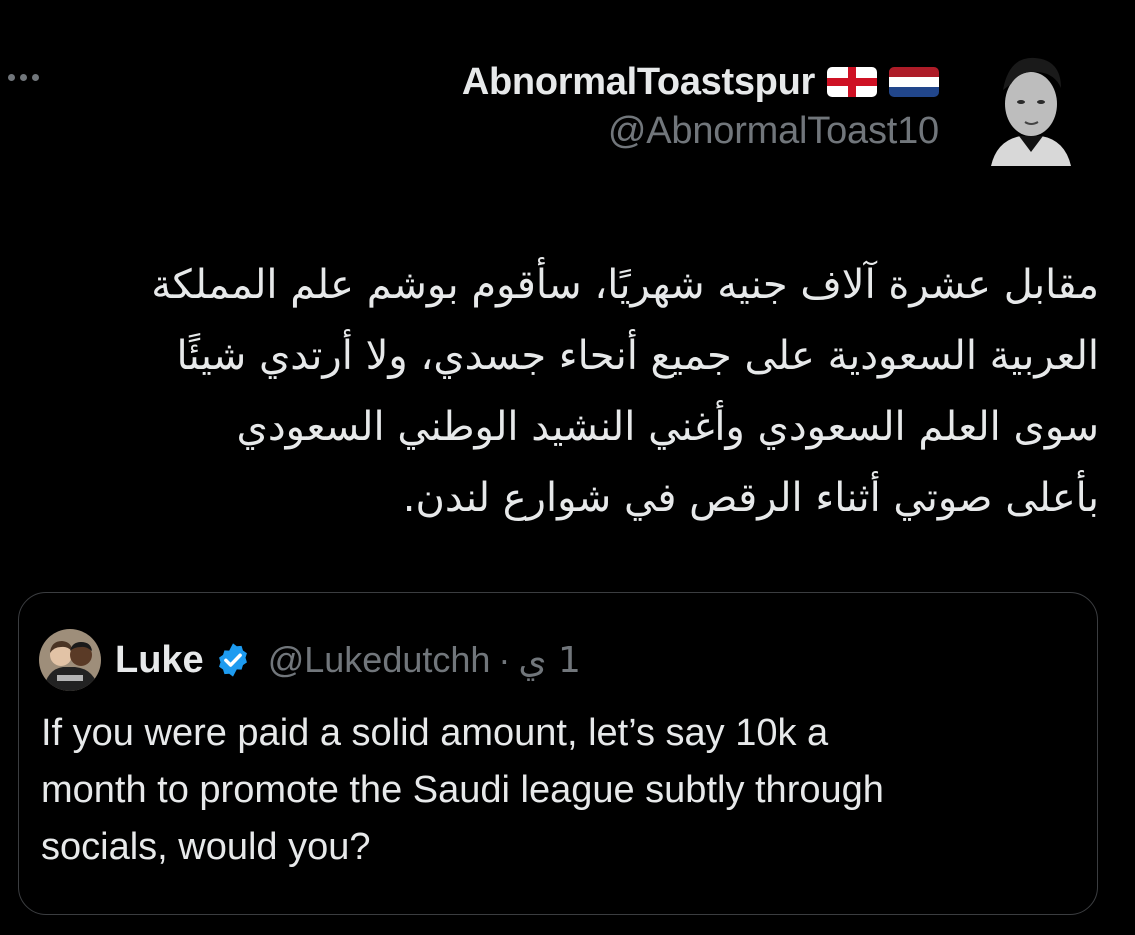 This screenshot has width=1135, height=935. I want to click on author-display-name: AbnormalToastspur, so click(638, 82).